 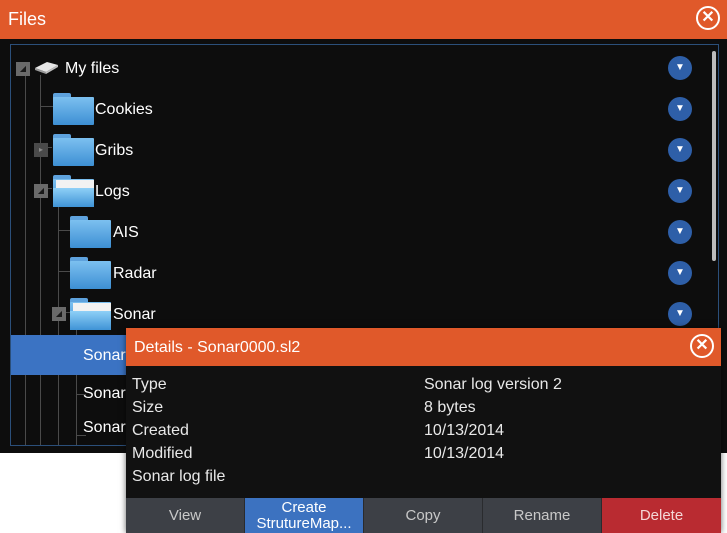 What do you see at coordinates (126, 232) in the screenshot?
I see `tree-item-label: AIS` at bounding box center [126, 232].